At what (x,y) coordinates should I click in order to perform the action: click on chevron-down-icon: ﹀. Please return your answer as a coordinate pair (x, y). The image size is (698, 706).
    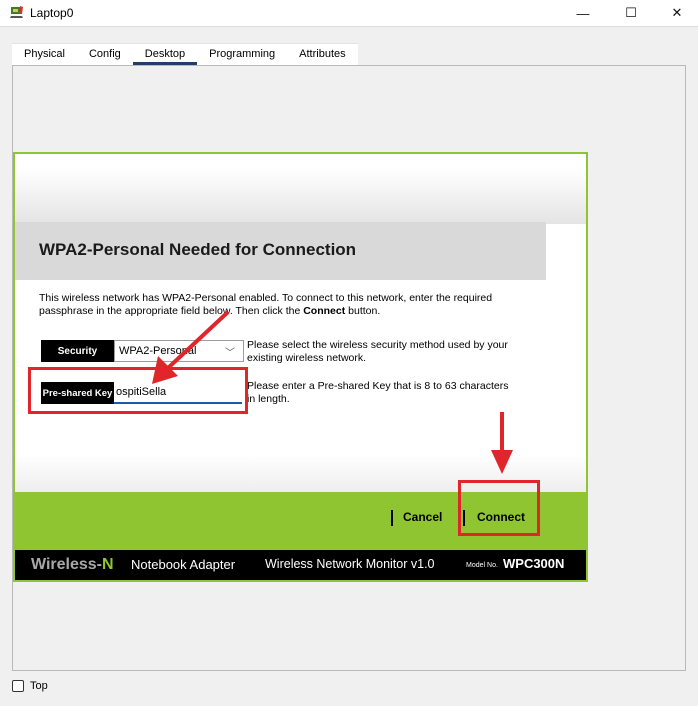
    Looking at the image, I should click on (230, 351).